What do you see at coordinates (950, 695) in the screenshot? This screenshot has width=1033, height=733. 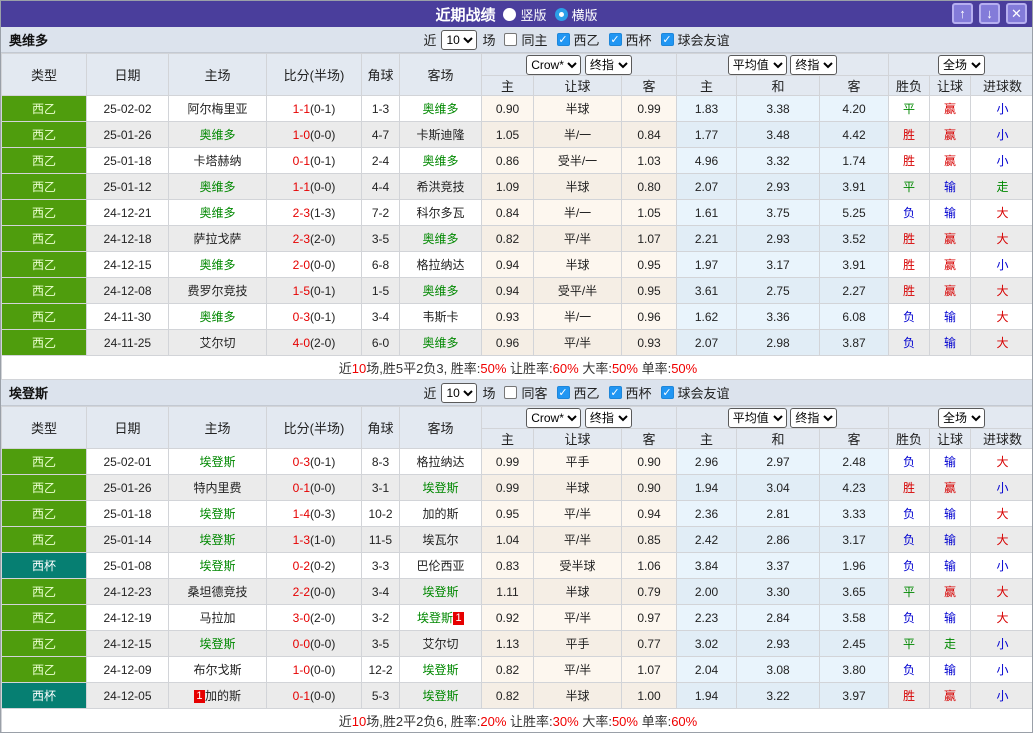 I see `handicap-result-cell: 赢` at bounding box center [950, 695].